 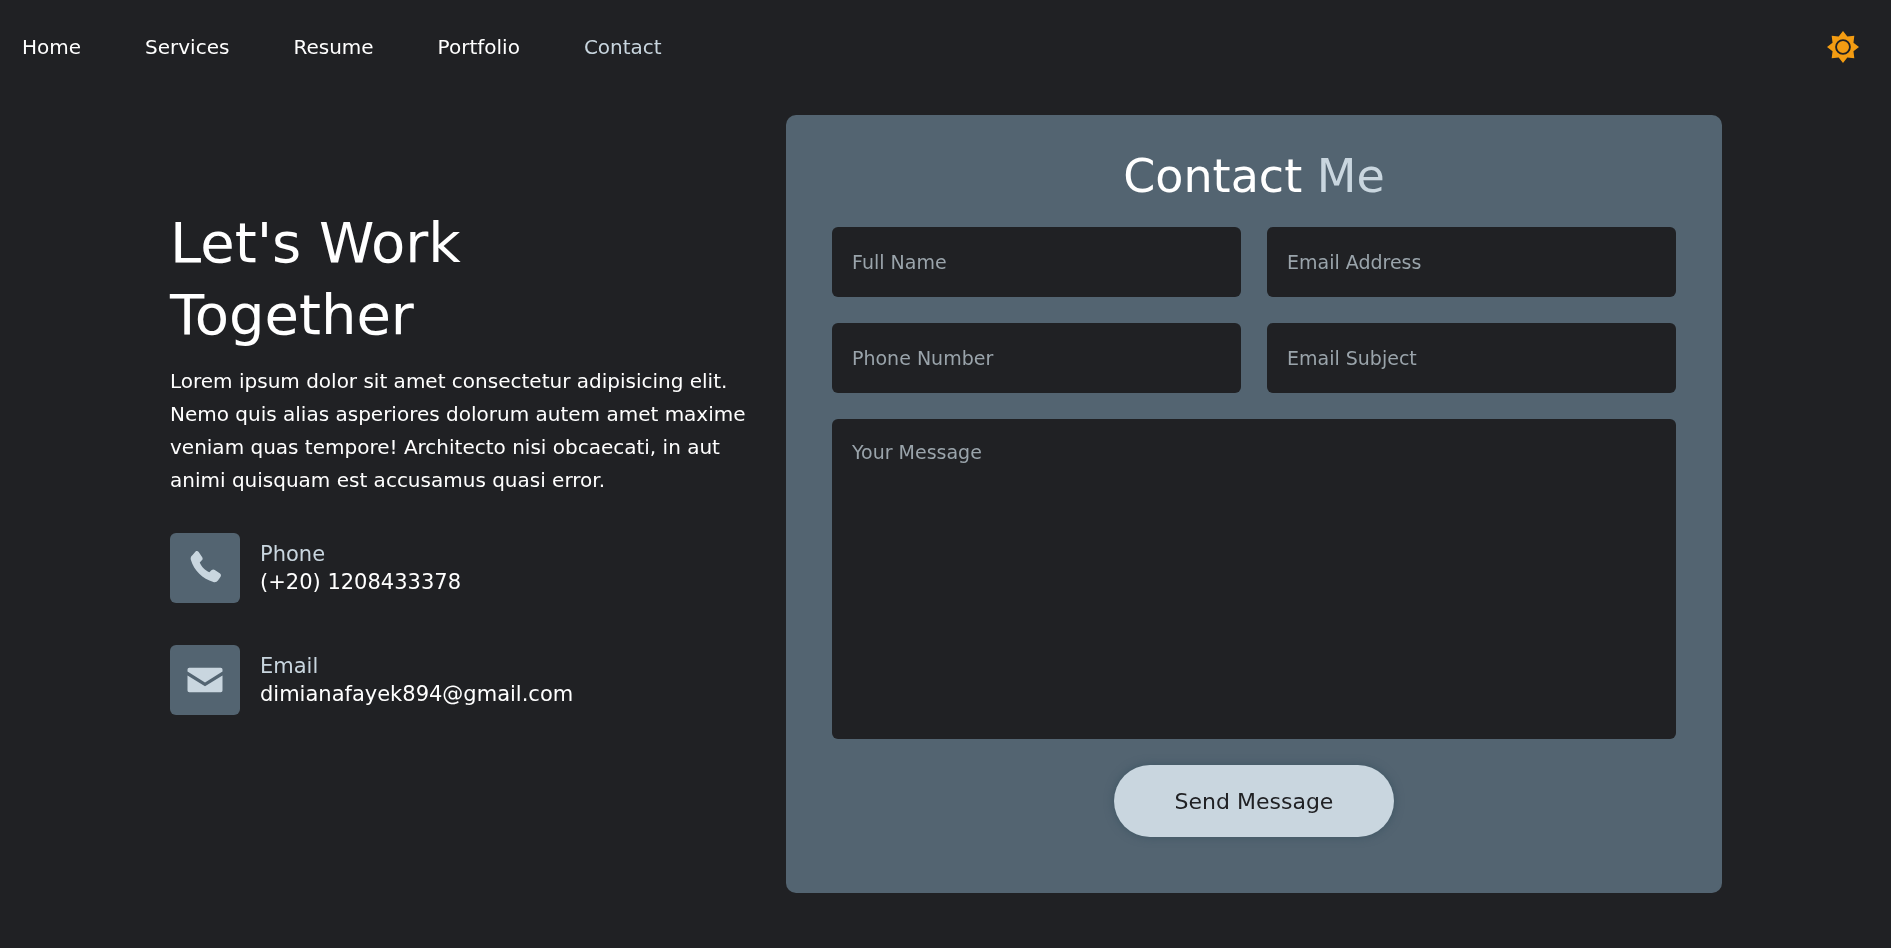 What do you see at coordinates (1036, 262) in the screenshot?
I see `input-field: Full Name` at bounding box center [1036, 262].